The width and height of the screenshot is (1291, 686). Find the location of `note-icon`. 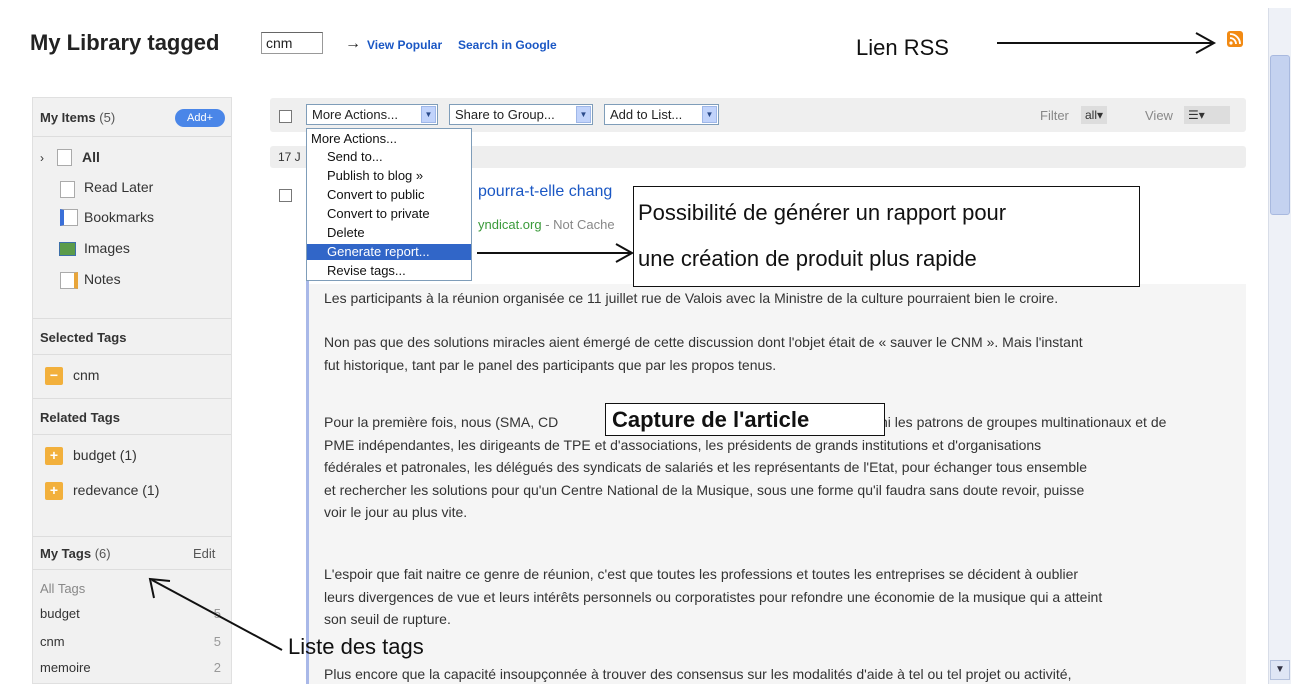

note-icon is located at coordinates (69, 280).